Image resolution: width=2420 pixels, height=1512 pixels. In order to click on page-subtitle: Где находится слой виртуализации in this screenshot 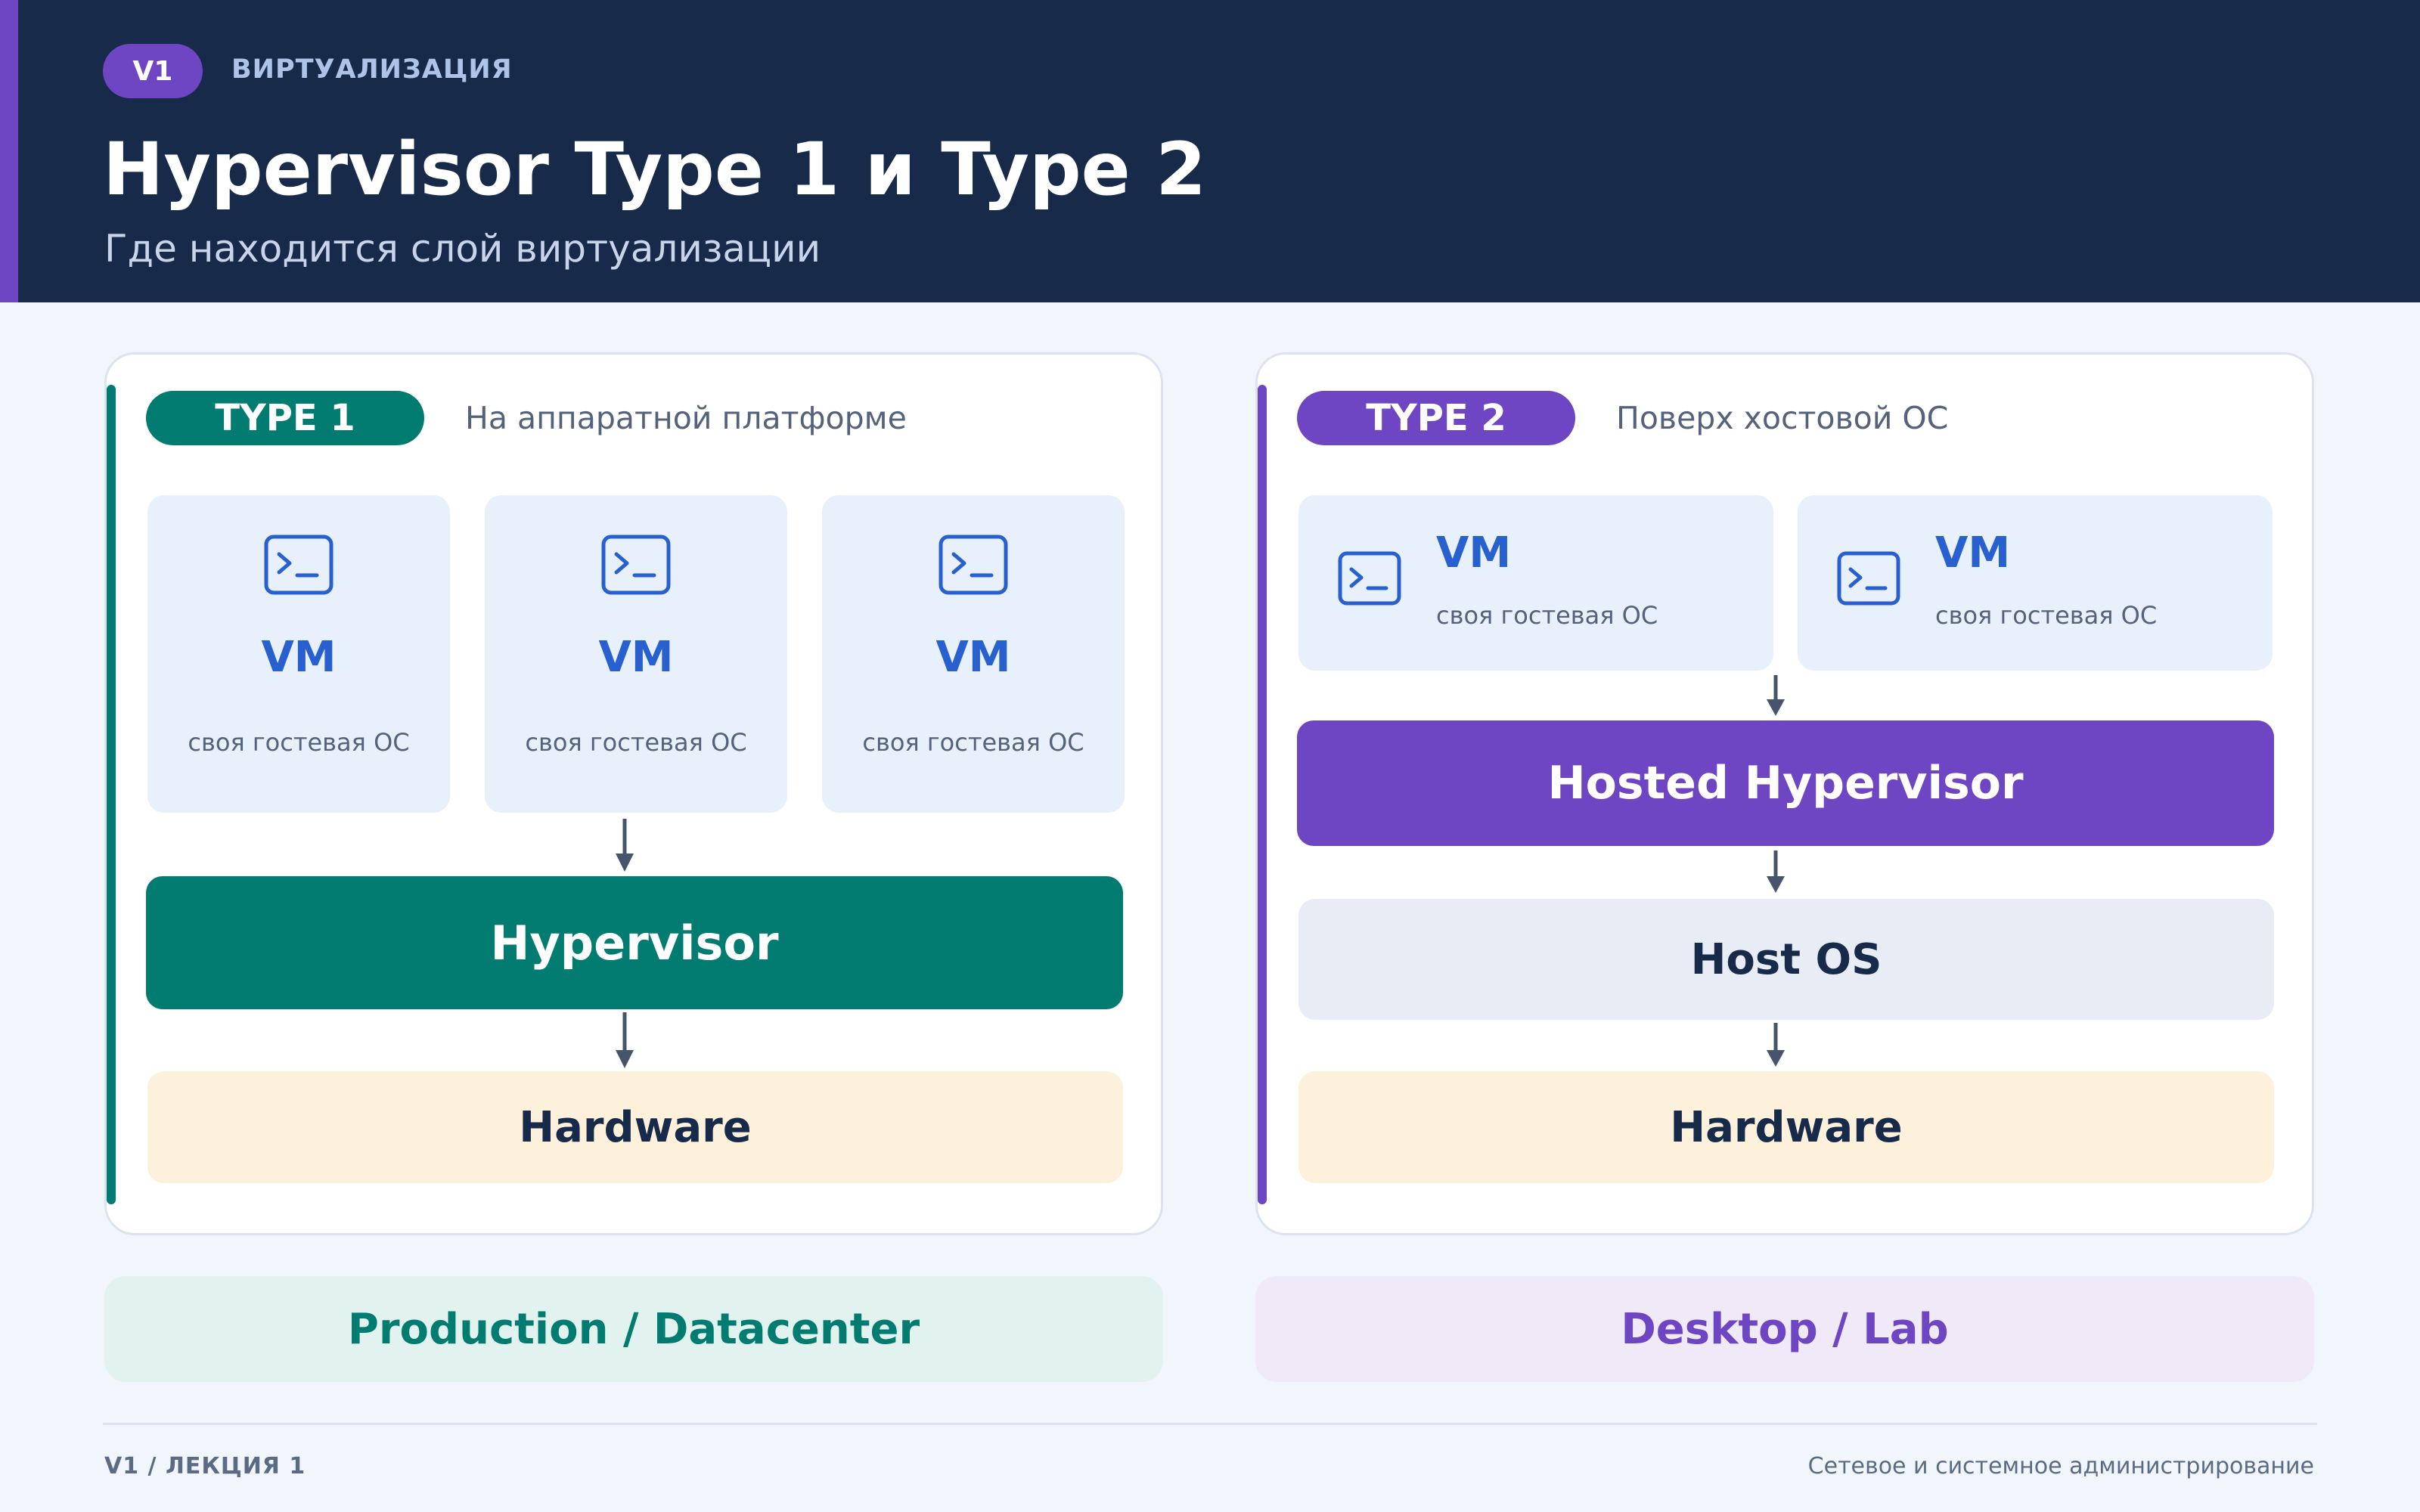, I will do `click(462, 249)`.